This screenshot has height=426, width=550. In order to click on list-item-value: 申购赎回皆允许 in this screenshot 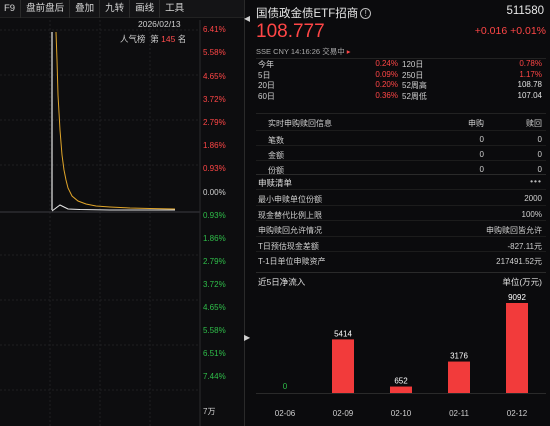, I will do `click(514, 230)`.